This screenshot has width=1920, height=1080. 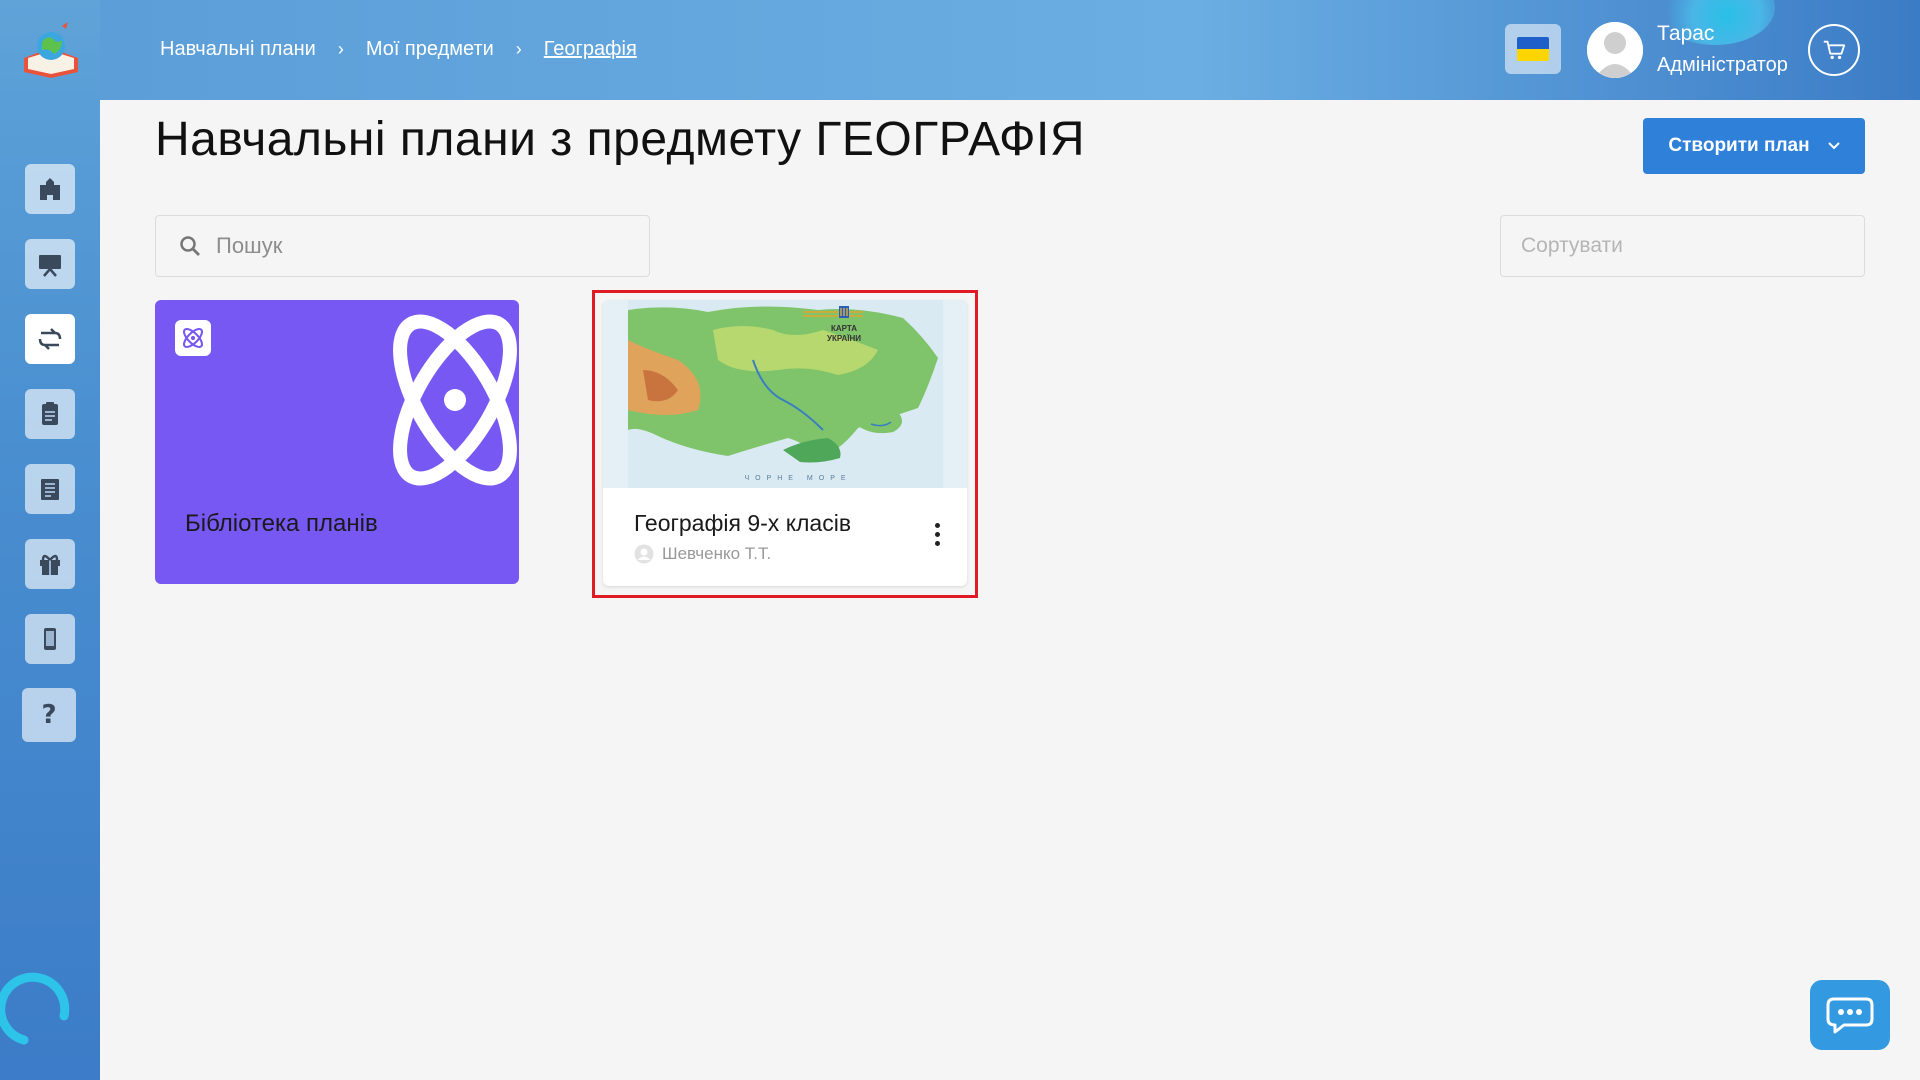 What do you see at coordinates (50, 414) in the screenshot?
I see `clipboard-icon` at bounding box center [50, 414].